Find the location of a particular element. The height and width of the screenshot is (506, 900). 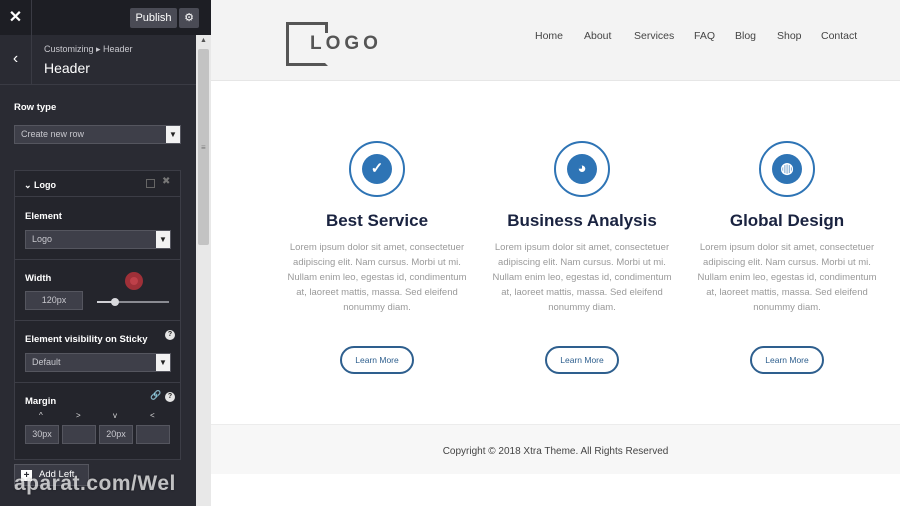

nav-services: Services is located at coordinates (654, 36).